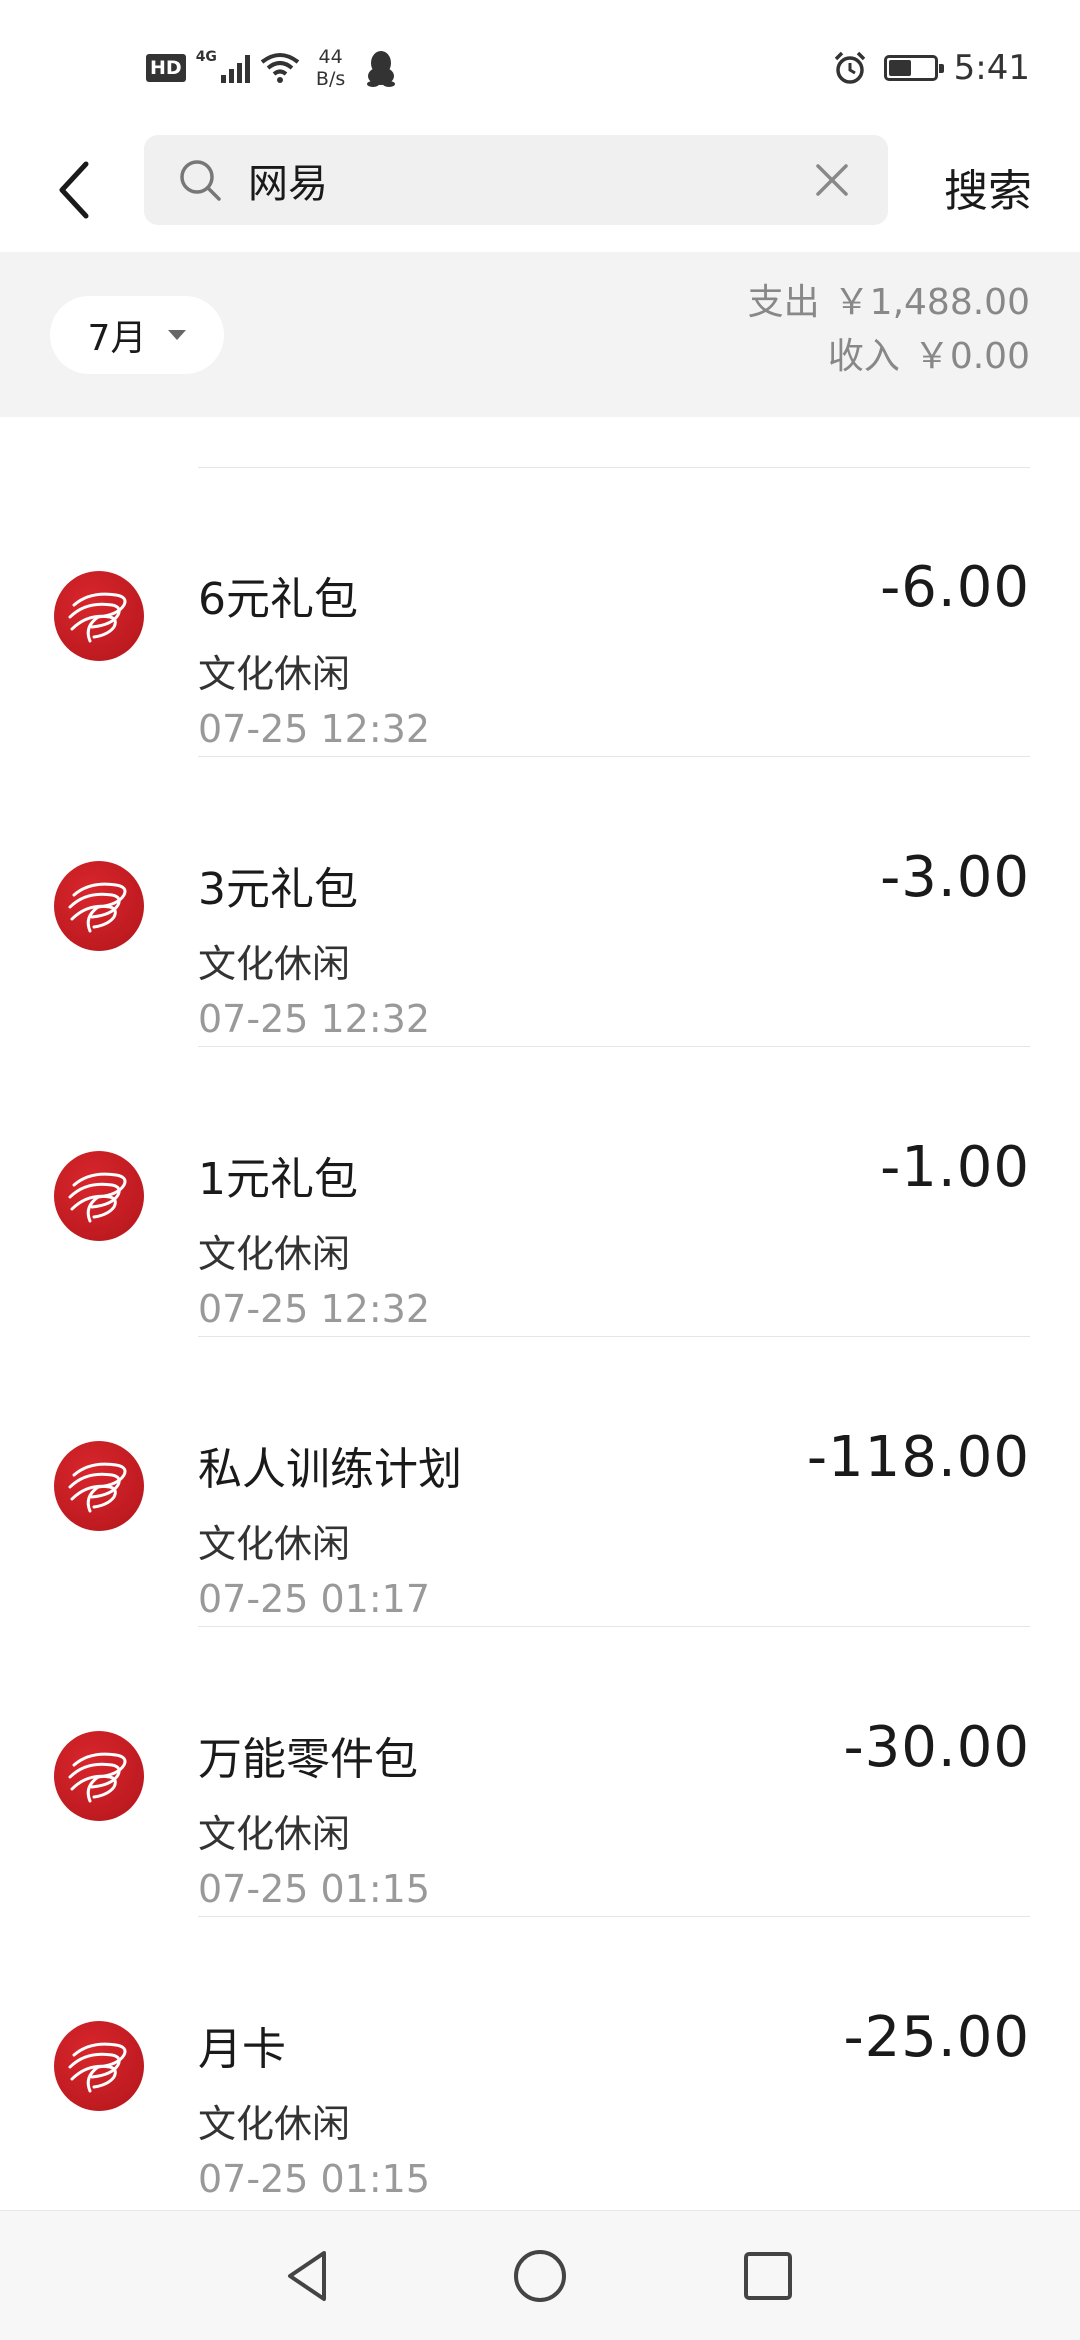 The image size is (1080, 2340). Describe the element at coordinates (918, 1457) in the screenshot. I see `transaction-amount: -118.00` at that location.